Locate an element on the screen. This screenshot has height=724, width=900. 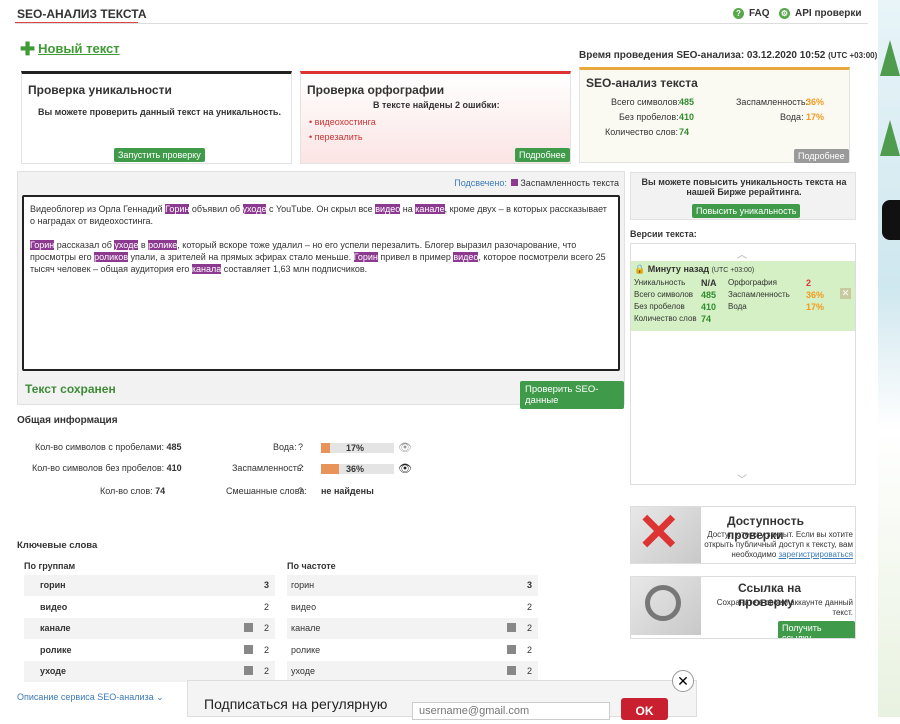
version-time: 🔒 Минуту назад (UTC +03:00) is located at coordinates (694, 269).